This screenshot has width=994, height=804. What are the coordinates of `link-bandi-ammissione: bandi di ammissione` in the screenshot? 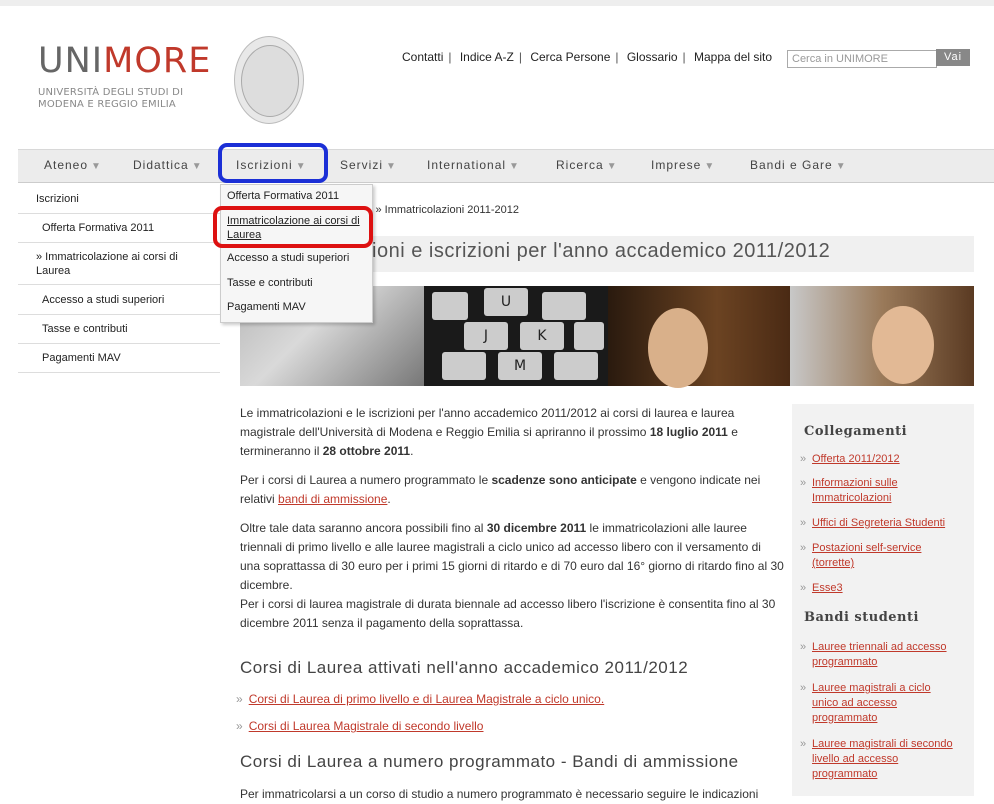 It's located at (332, 499).